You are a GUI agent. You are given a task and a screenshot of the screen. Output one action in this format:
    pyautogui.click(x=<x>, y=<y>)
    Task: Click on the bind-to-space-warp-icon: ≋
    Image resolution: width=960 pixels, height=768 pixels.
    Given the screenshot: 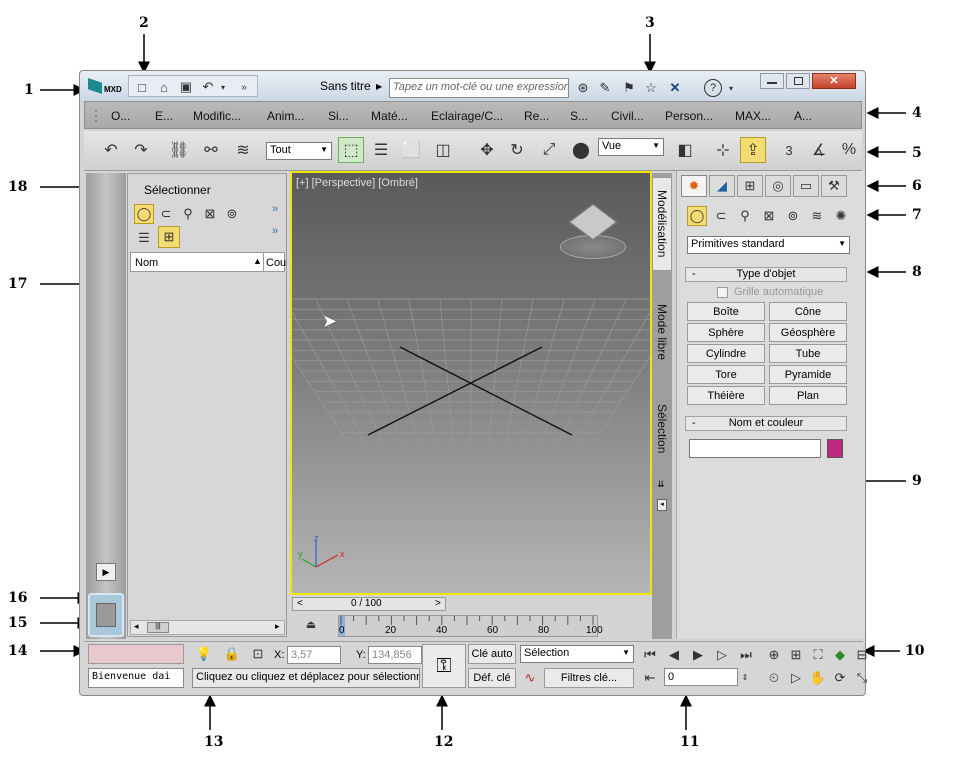 What is the action you would take?
    pyautogui.click(x=243, y=150)
    